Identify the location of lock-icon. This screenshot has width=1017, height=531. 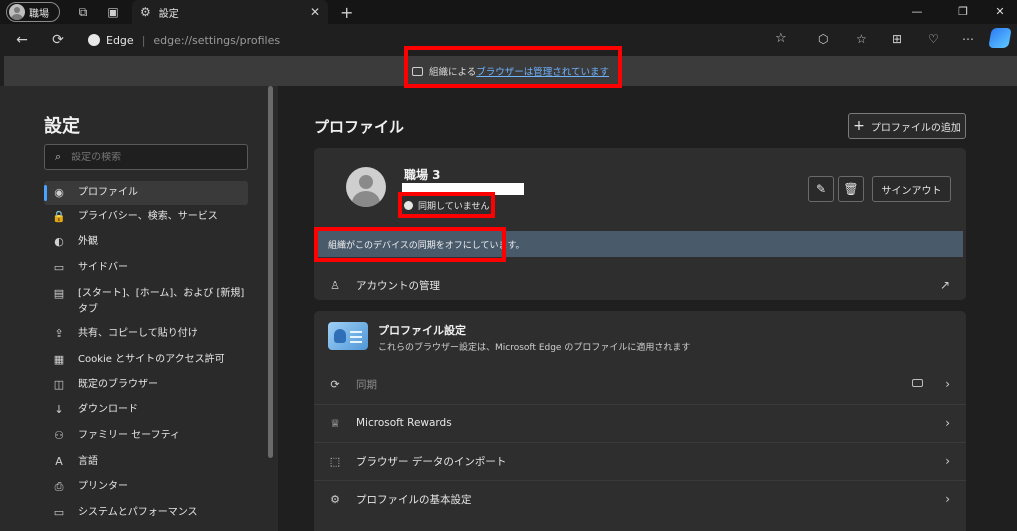
(917, 383).